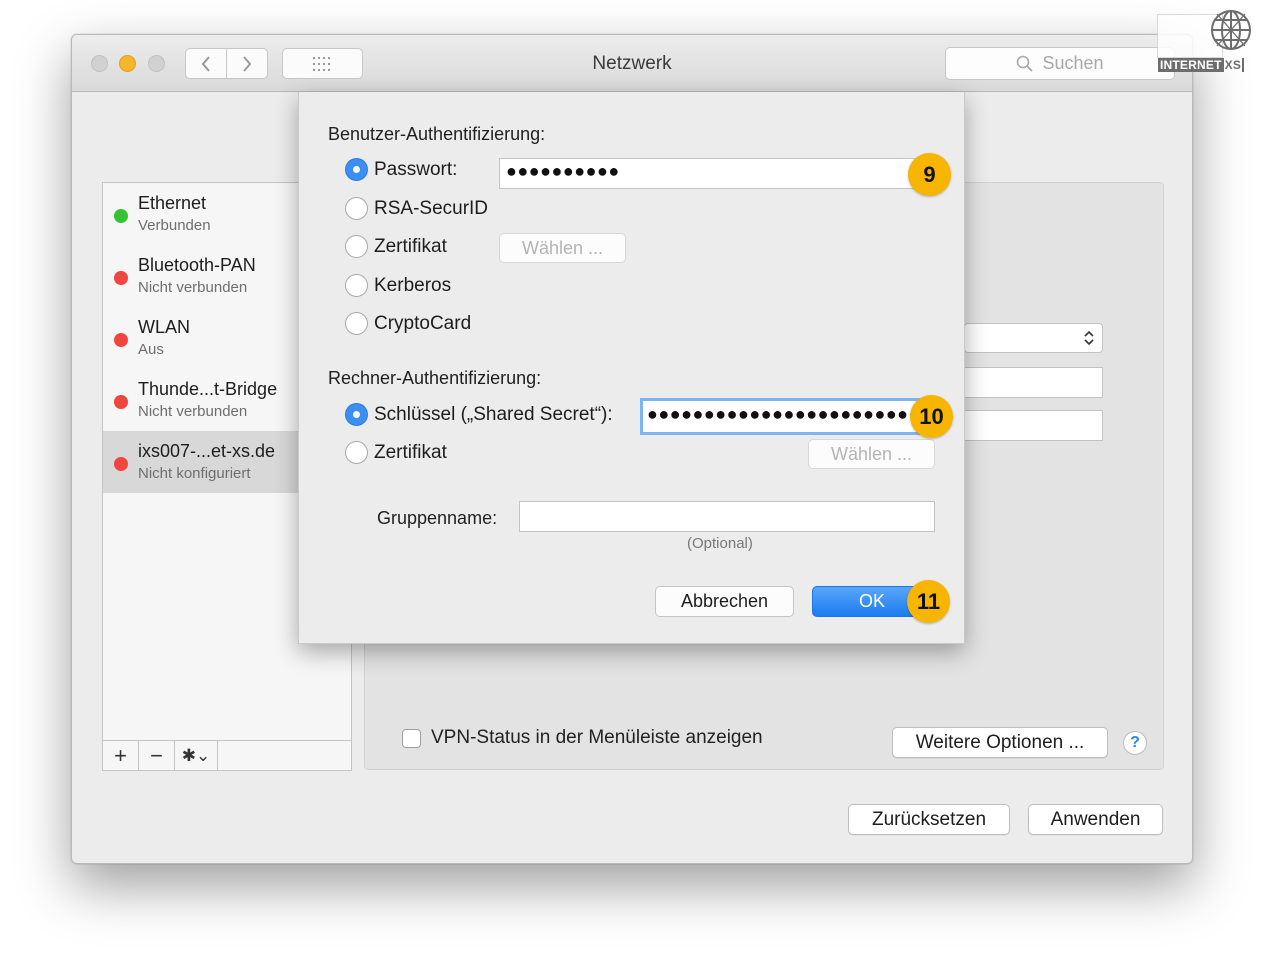  Describe the element at coordinates (411, 738) in the screenshot. I see `vpn-status-checkbox` at that location.